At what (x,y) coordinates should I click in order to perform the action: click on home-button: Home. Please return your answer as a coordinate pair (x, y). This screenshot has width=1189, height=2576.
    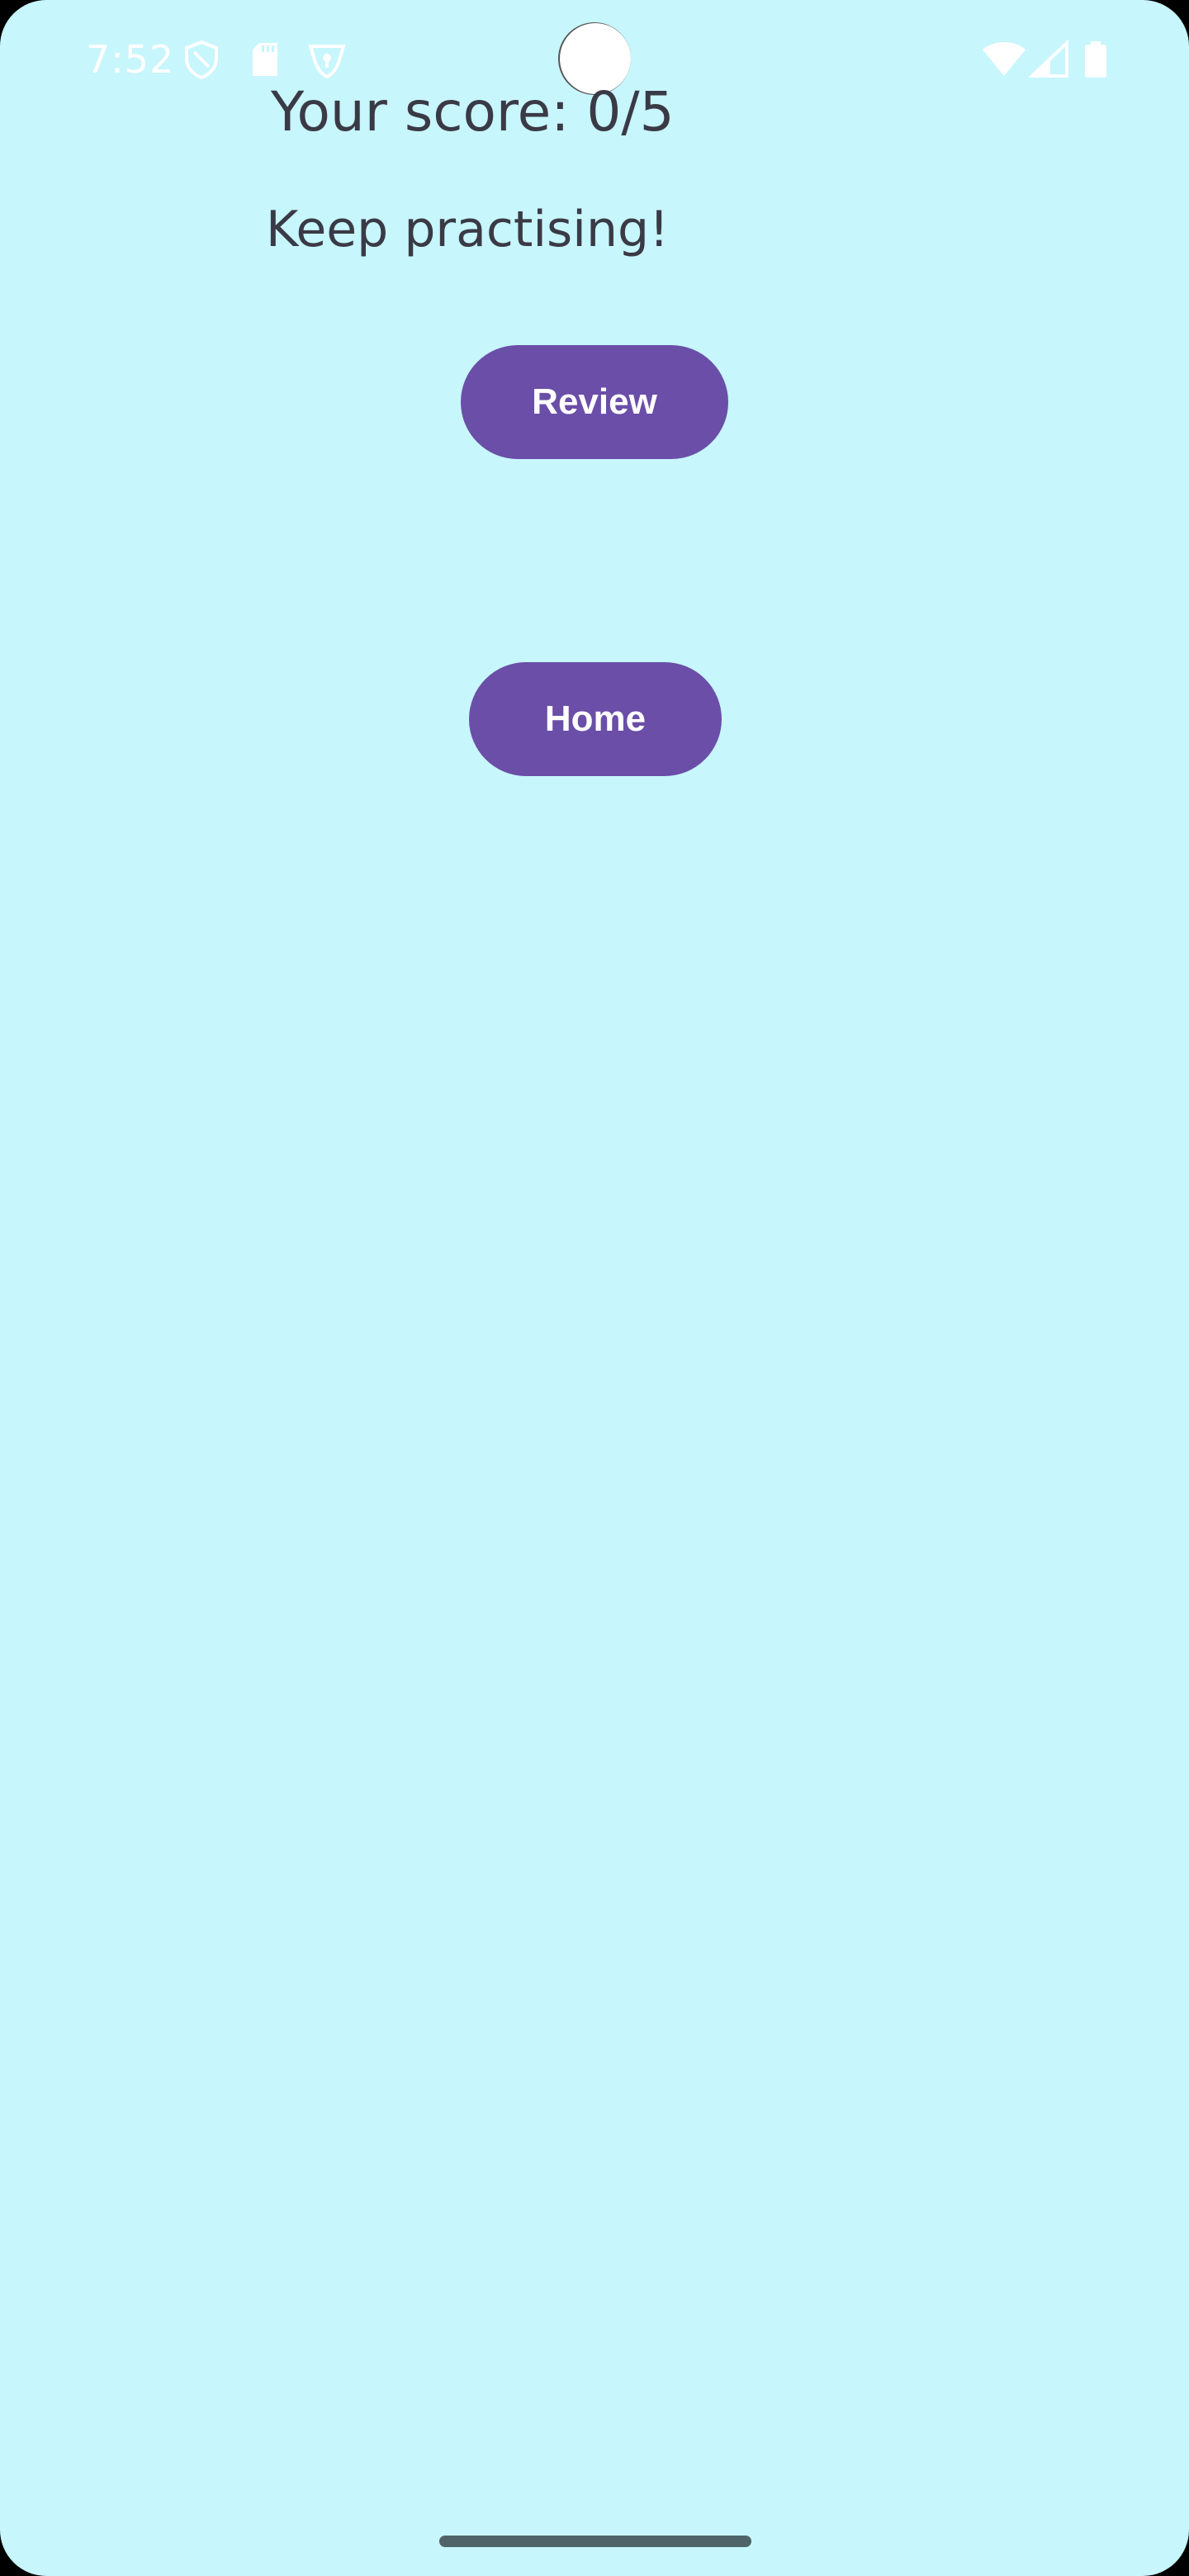
    Looking at the image, I should click on (595, 719).